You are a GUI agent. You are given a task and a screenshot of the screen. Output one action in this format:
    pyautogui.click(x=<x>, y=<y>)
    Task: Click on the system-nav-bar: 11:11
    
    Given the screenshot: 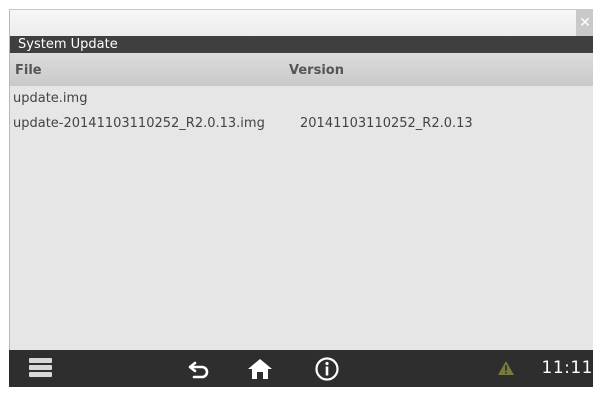 What is the action you would take?
    pyautogui.click(x=301, y=368)
    